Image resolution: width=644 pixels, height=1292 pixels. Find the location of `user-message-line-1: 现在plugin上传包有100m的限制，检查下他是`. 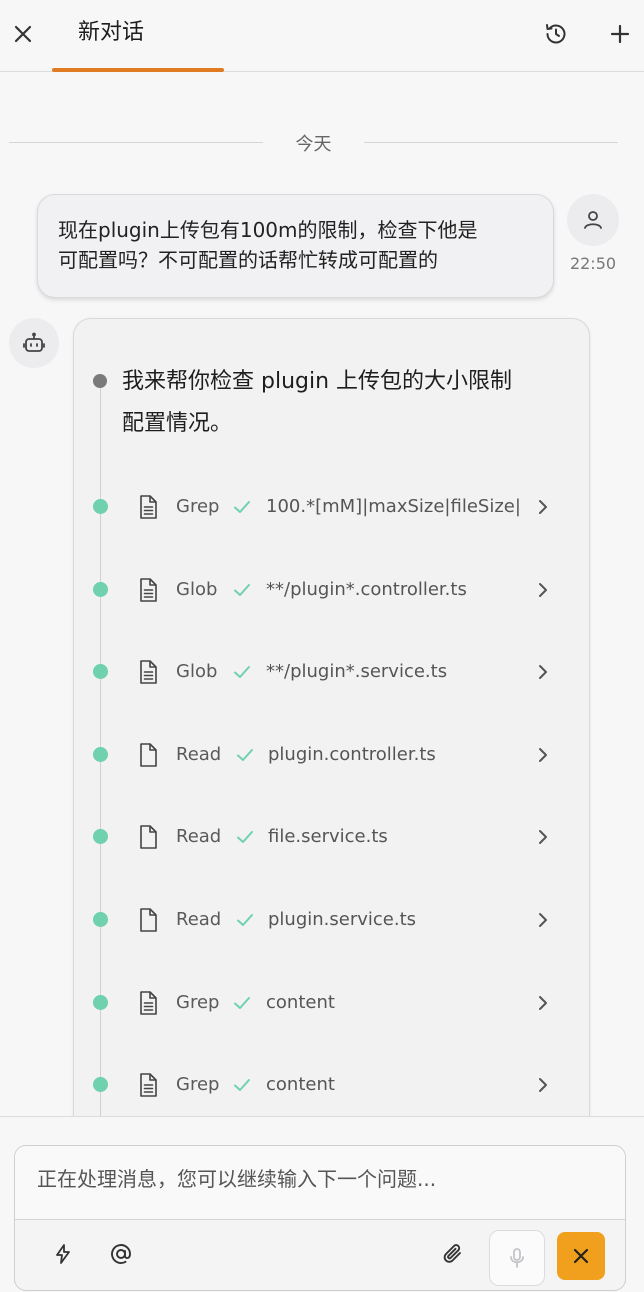

user-message-line-1: 现在plugin上传包有100m的限制，检查下他是 is located at coordinates (268, 230).